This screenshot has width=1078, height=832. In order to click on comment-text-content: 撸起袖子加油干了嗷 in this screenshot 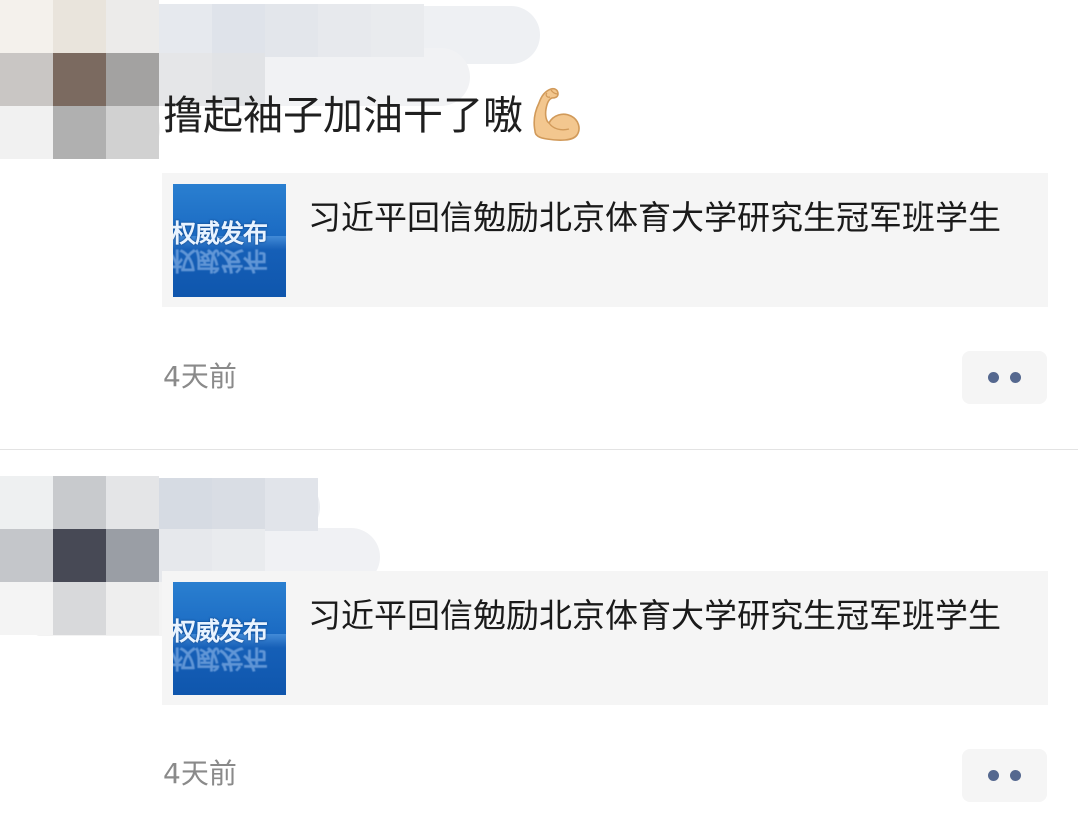, I will do `click(343, 116)`.